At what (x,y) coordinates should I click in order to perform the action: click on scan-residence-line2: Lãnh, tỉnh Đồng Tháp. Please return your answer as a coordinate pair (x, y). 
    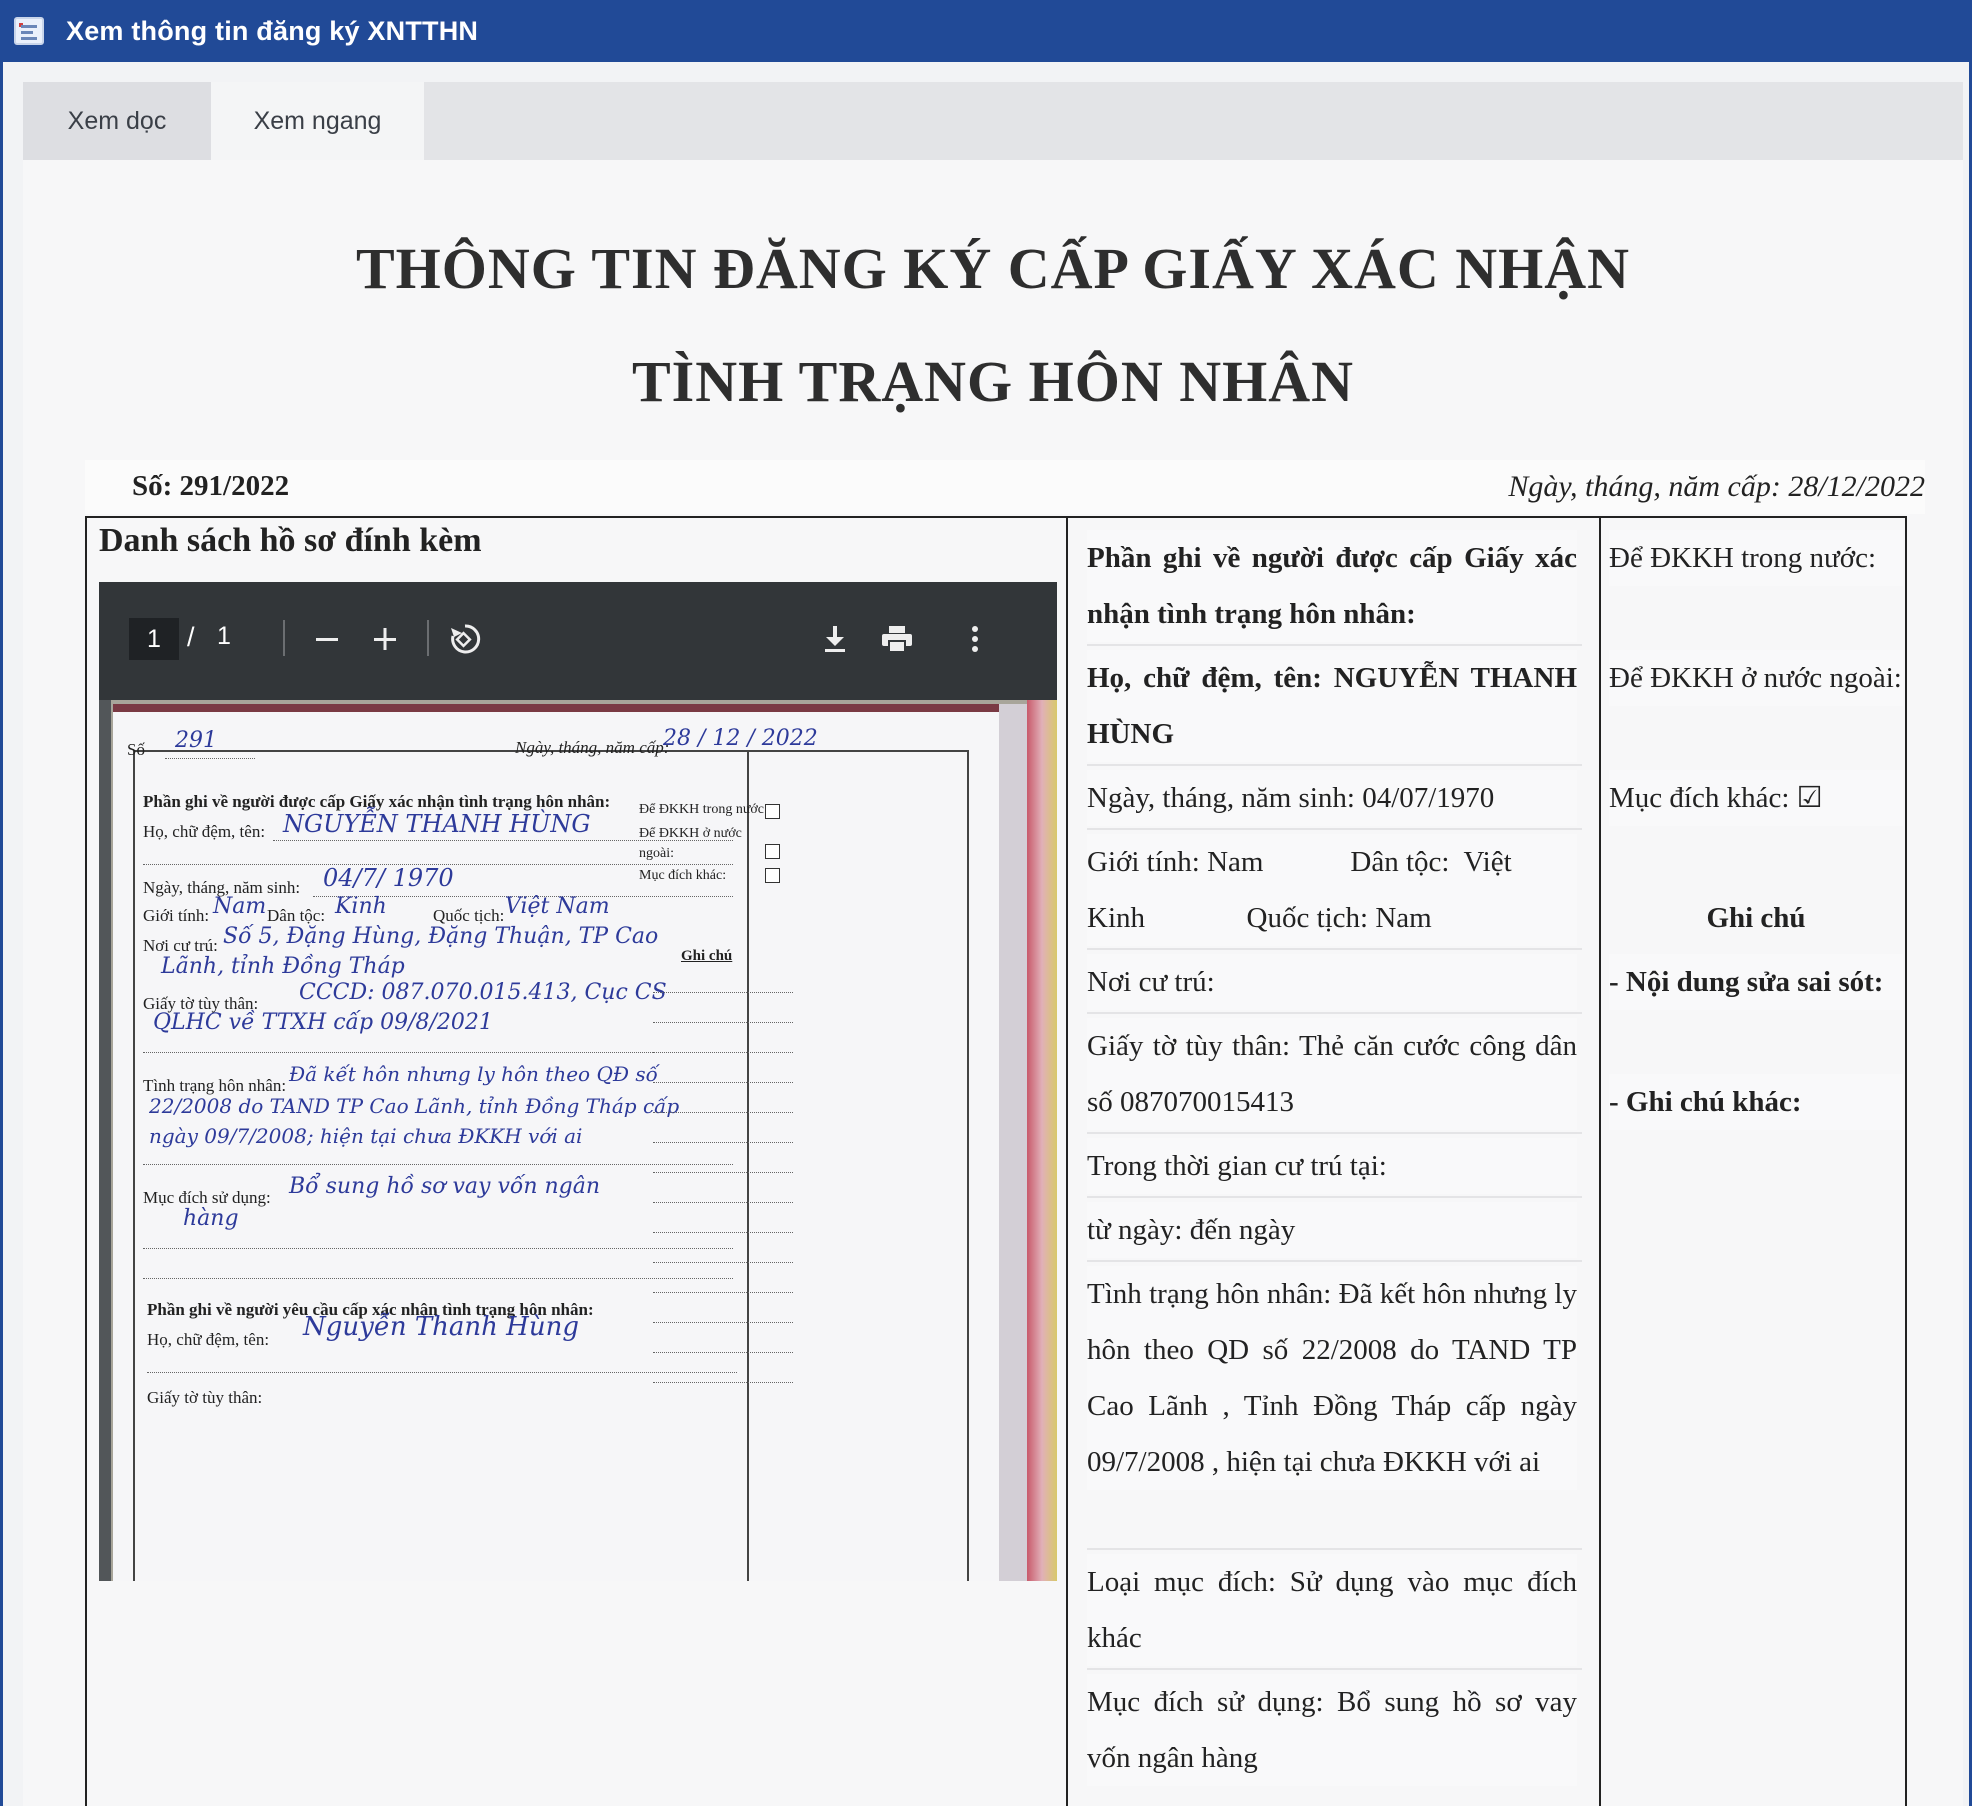
    Looking at the image, I should click on (283, 966).